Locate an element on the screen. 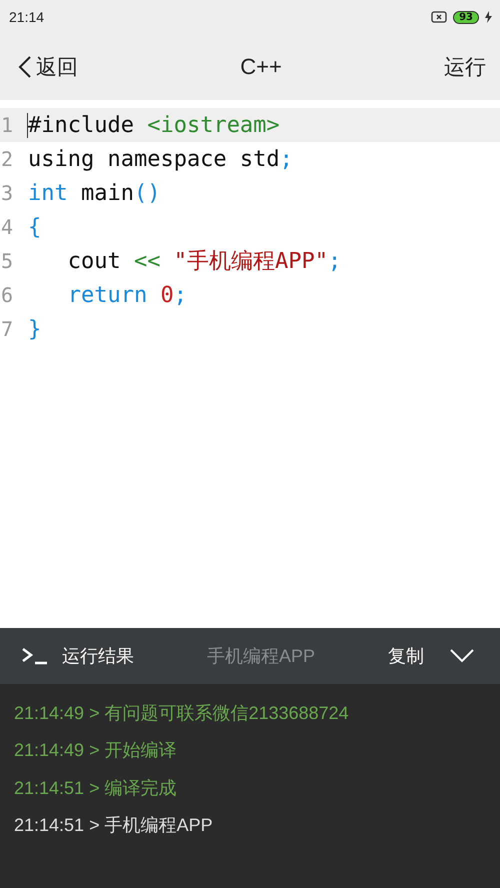  back-chevron-icon is located at coordinates (25, 67).